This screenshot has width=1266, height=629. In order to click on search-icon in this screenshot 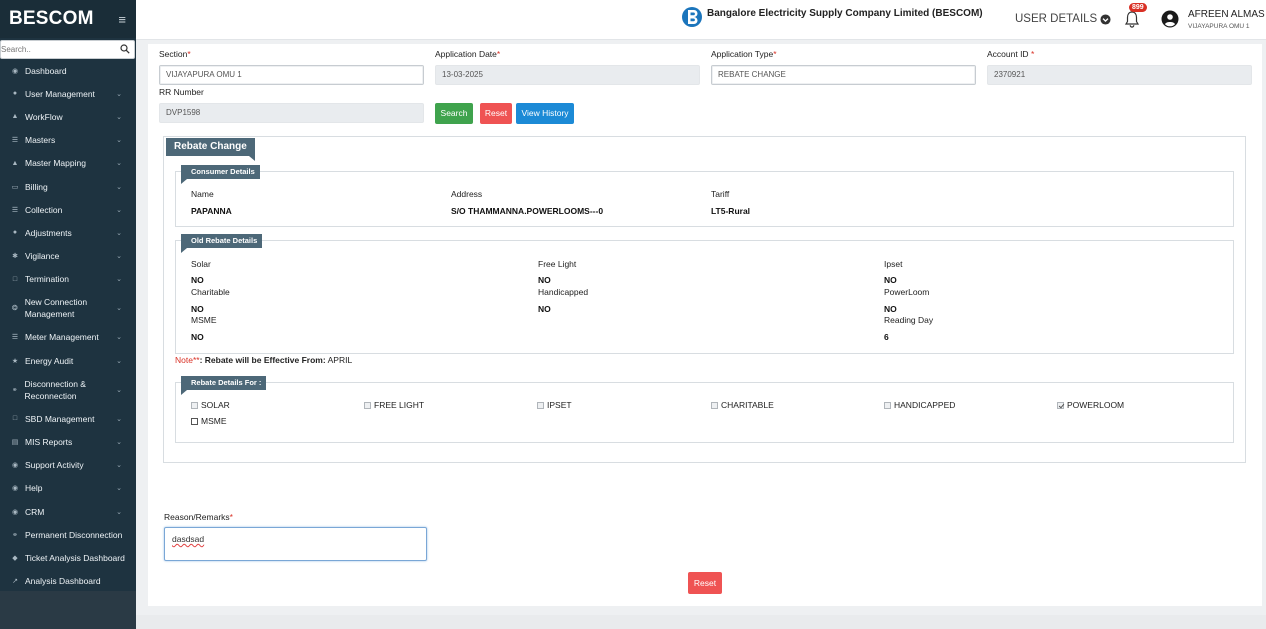, I will do `click(125, 49)`.